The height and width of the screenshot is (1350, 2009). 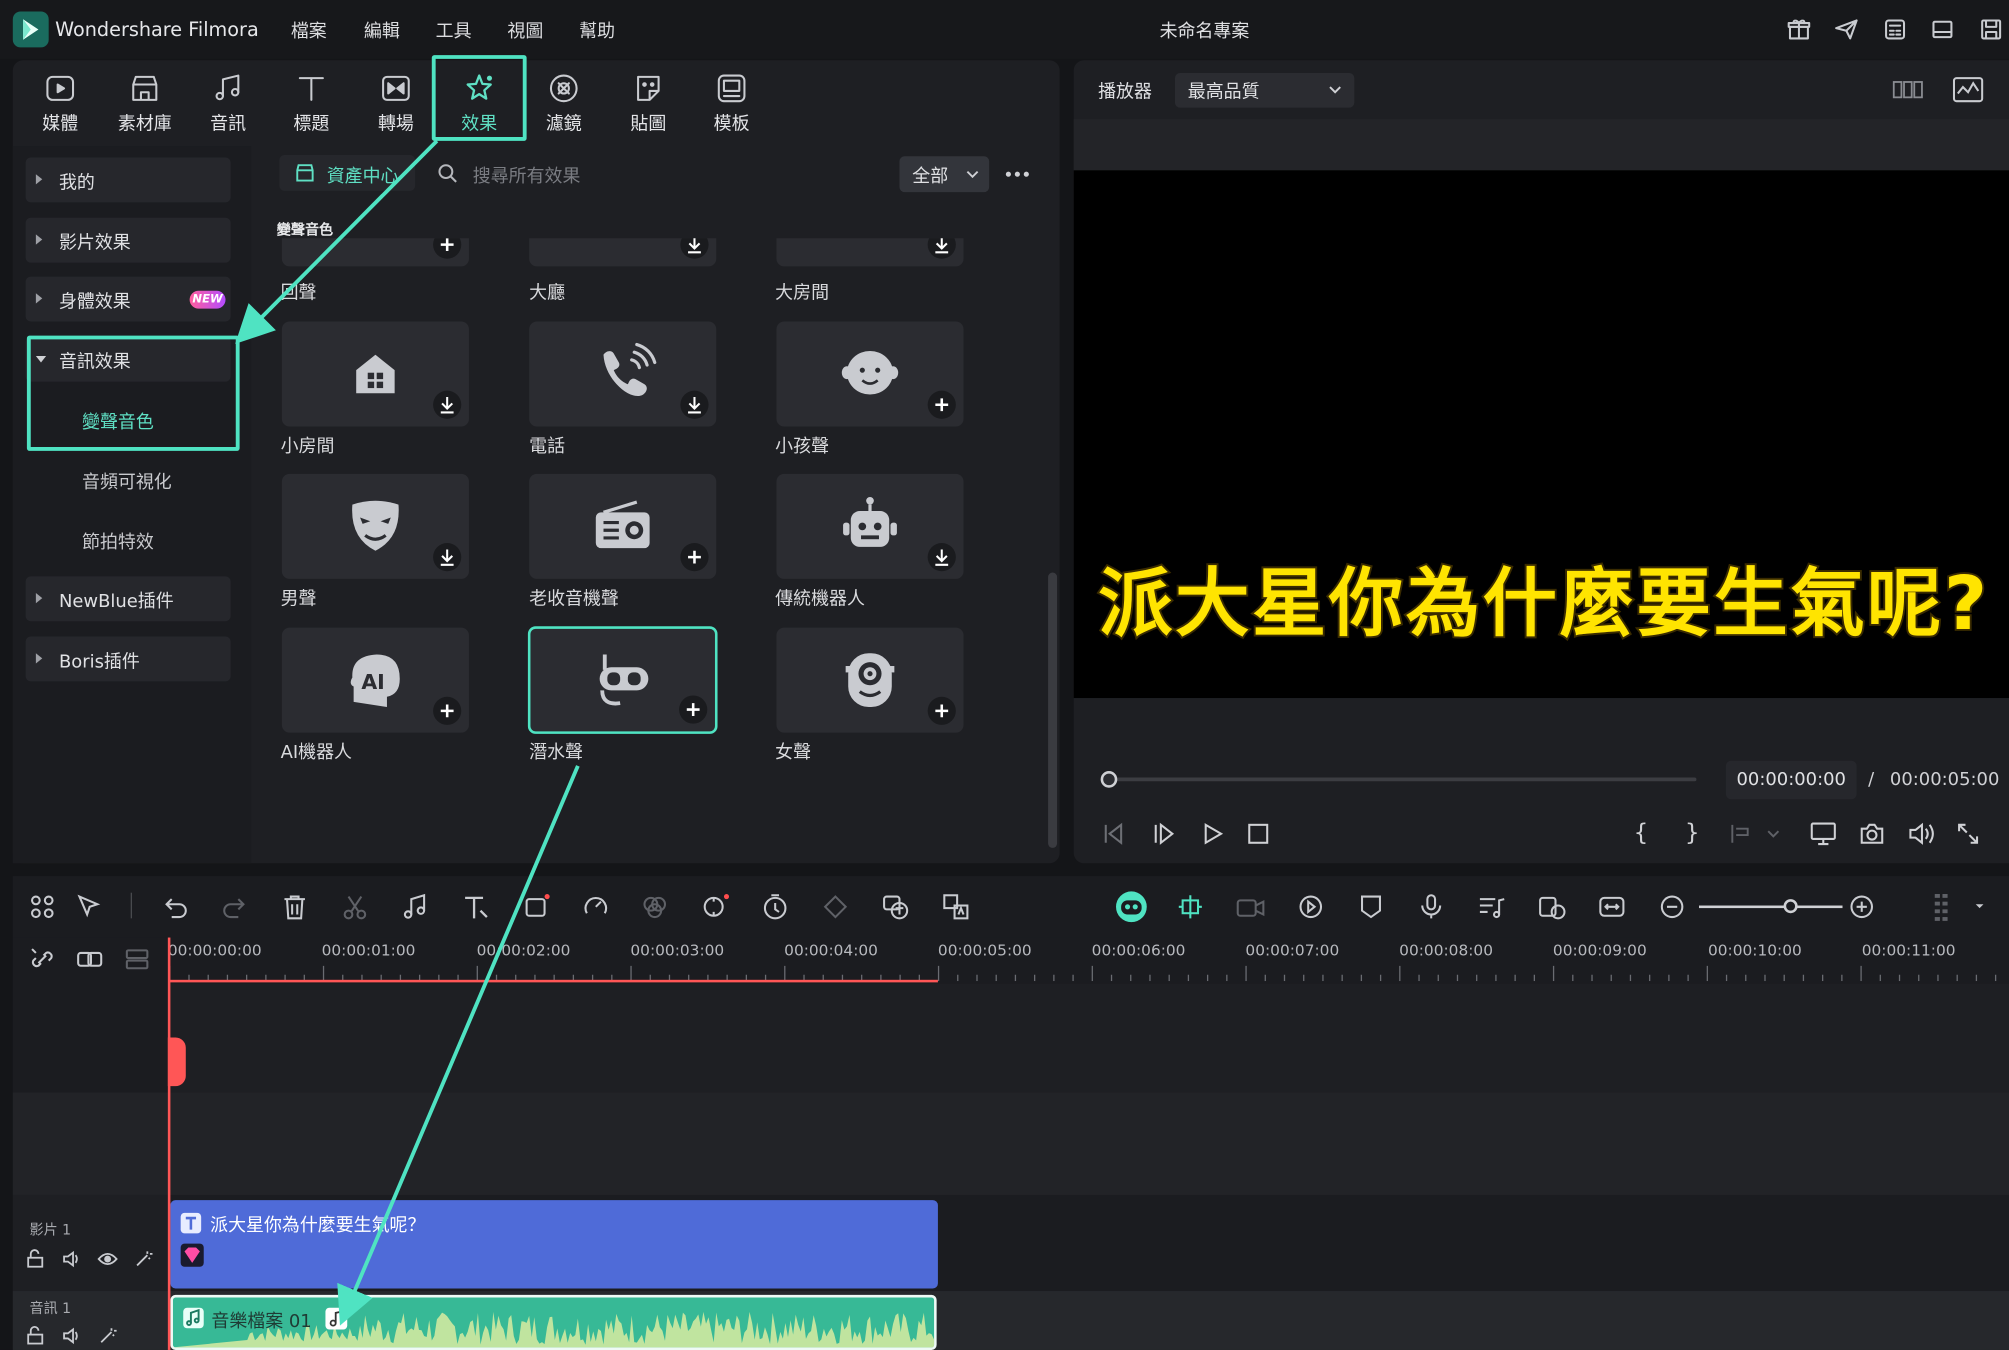 I want to click on fit-timeline-icon, so click(x=1612, y=907).